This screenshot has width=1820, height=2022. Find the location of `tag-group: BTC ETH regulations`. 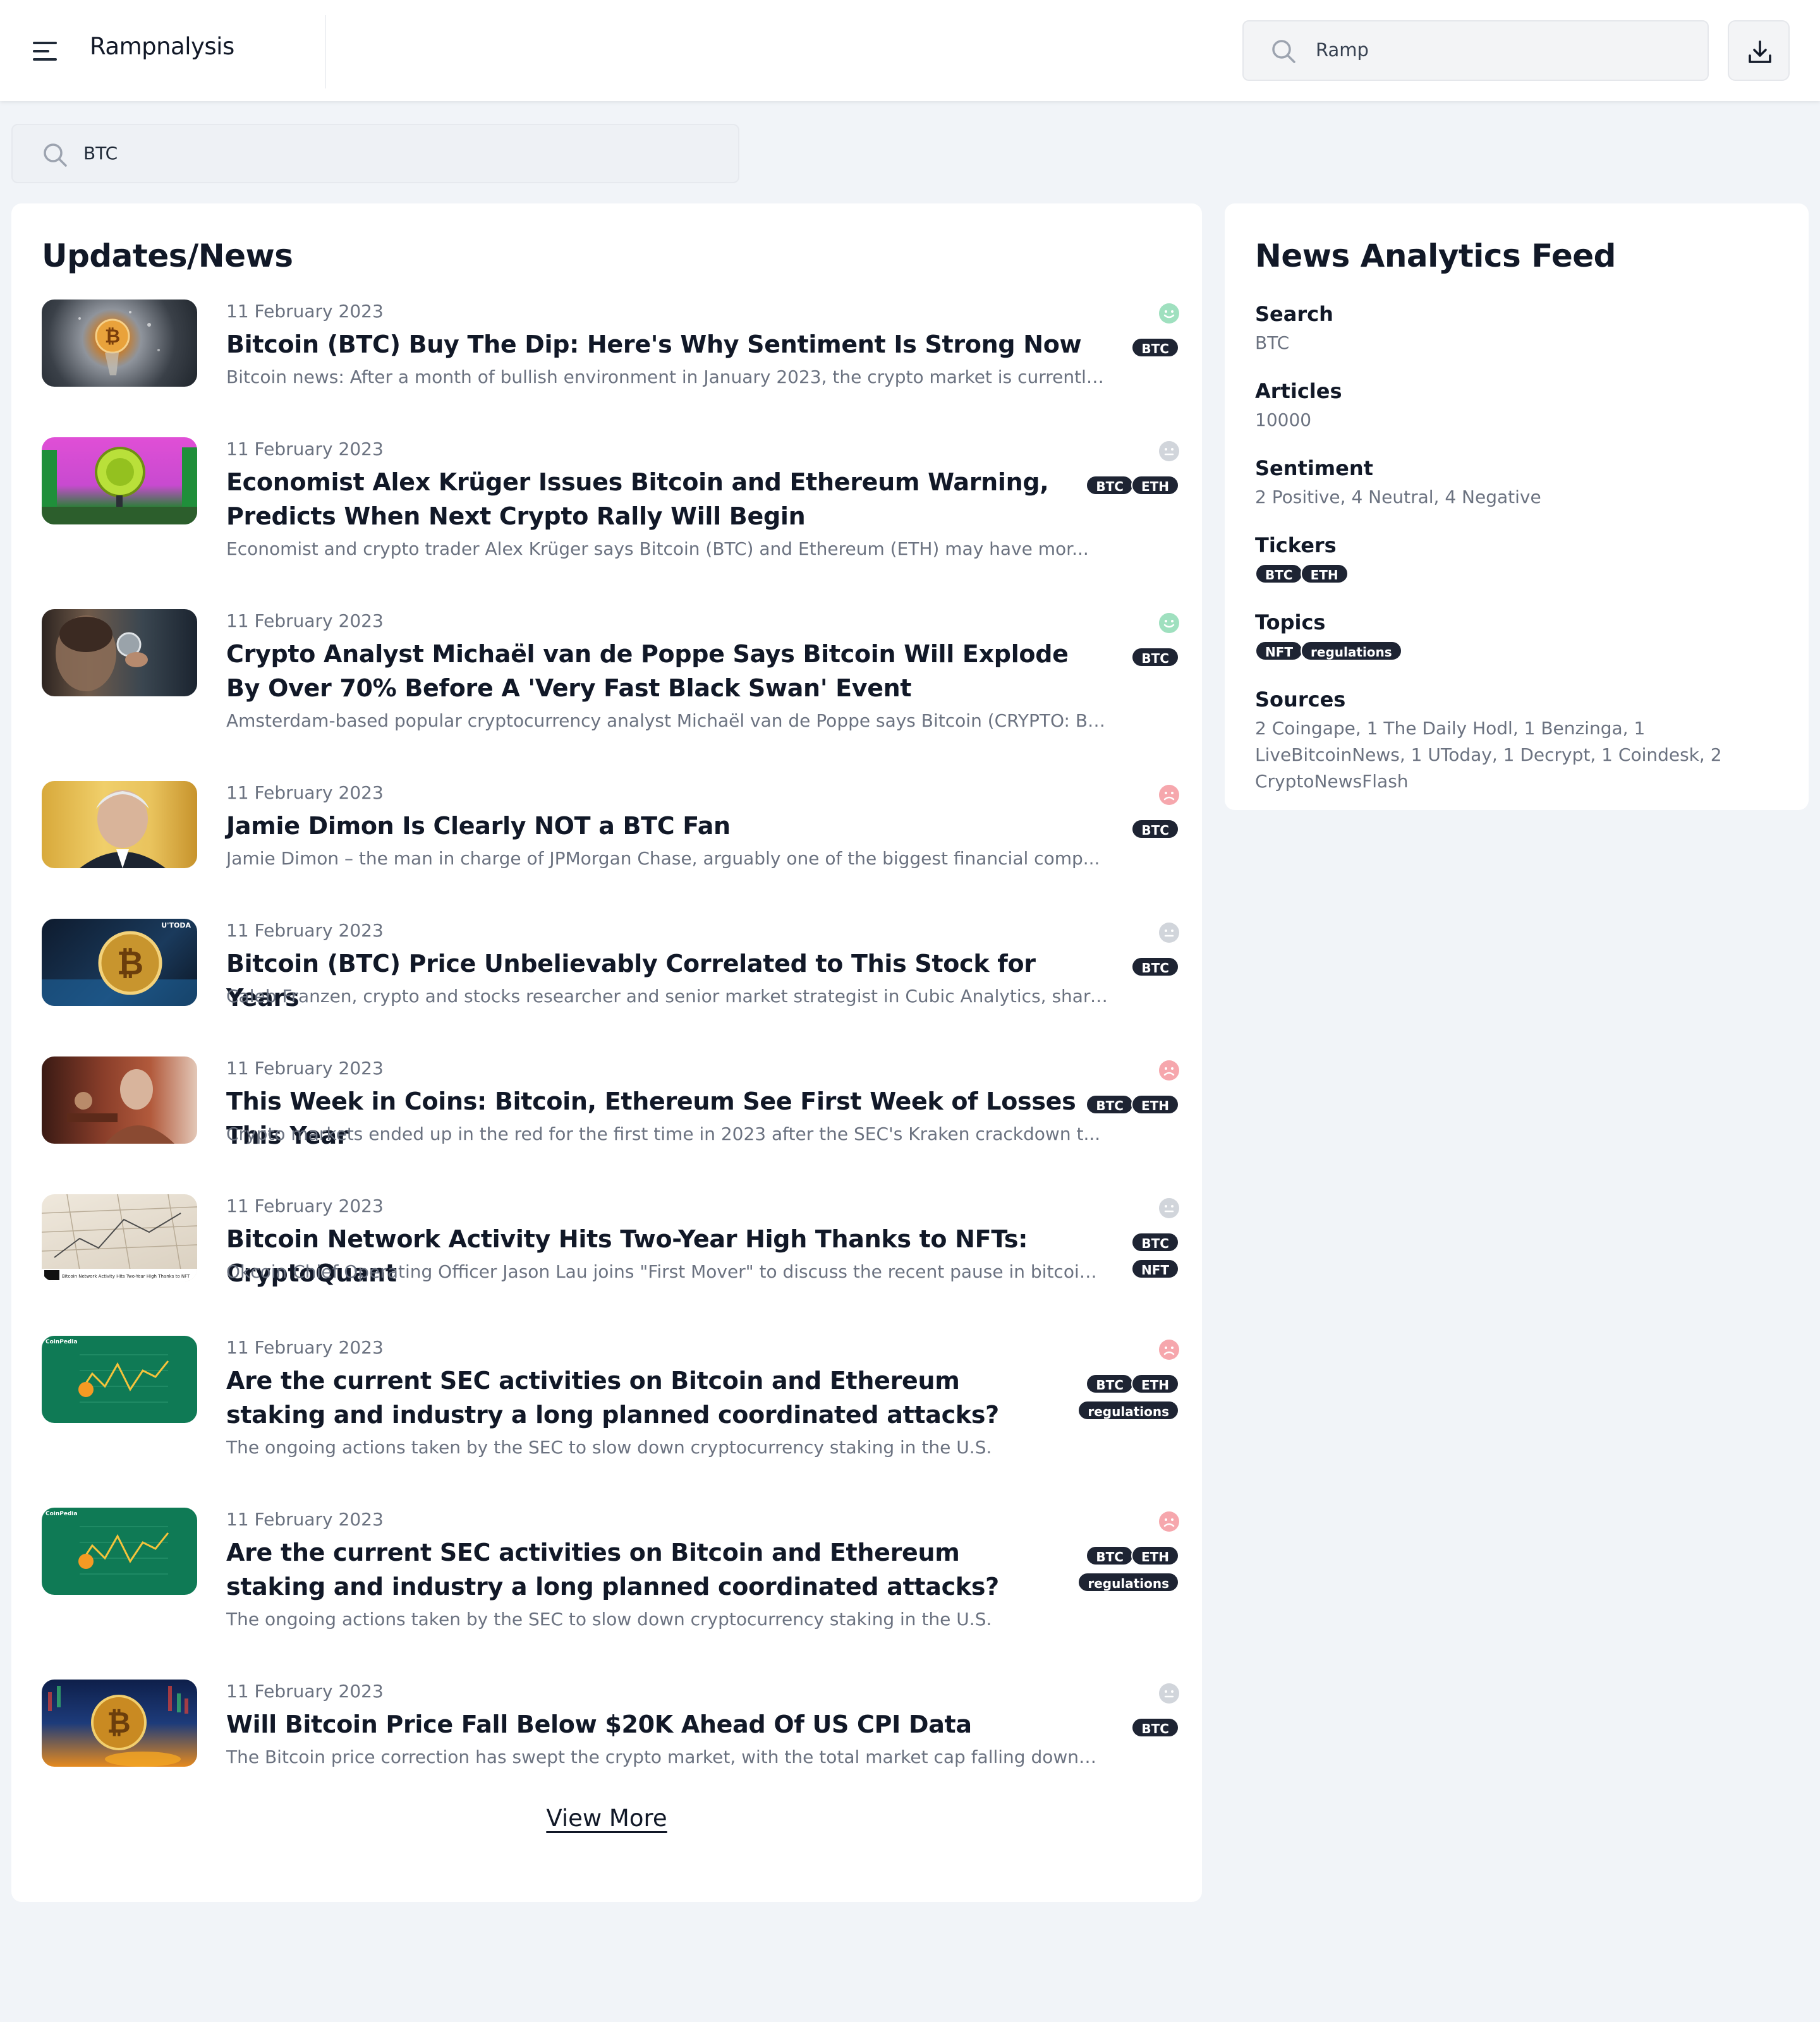

tag-group: BTC ETH regulations is located at coordinates (1128, 1569).